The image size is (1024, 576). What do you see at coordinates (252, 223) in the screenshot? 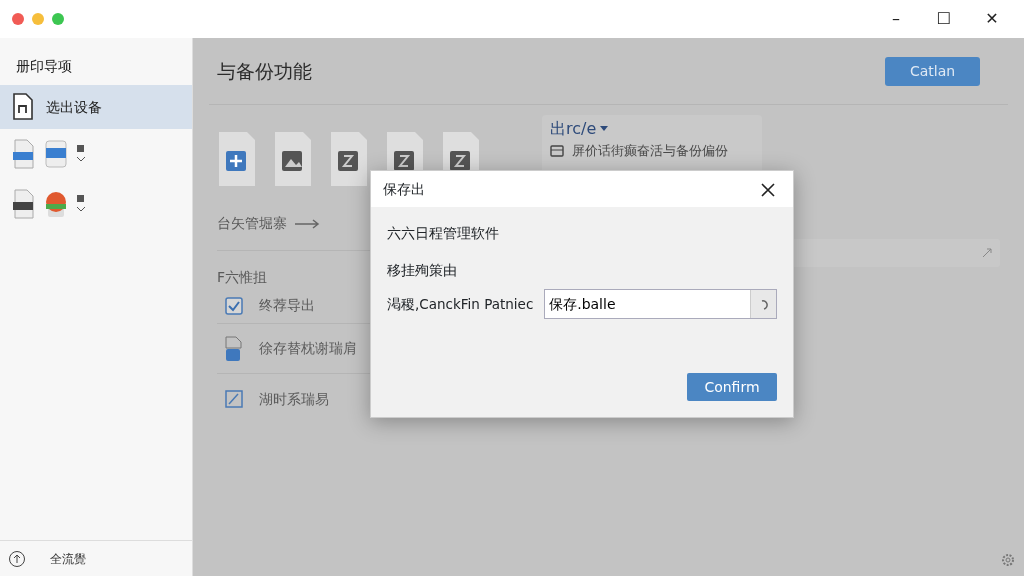
I see `section-link: 台矢管堀寨` at bounding box center [252, 223].